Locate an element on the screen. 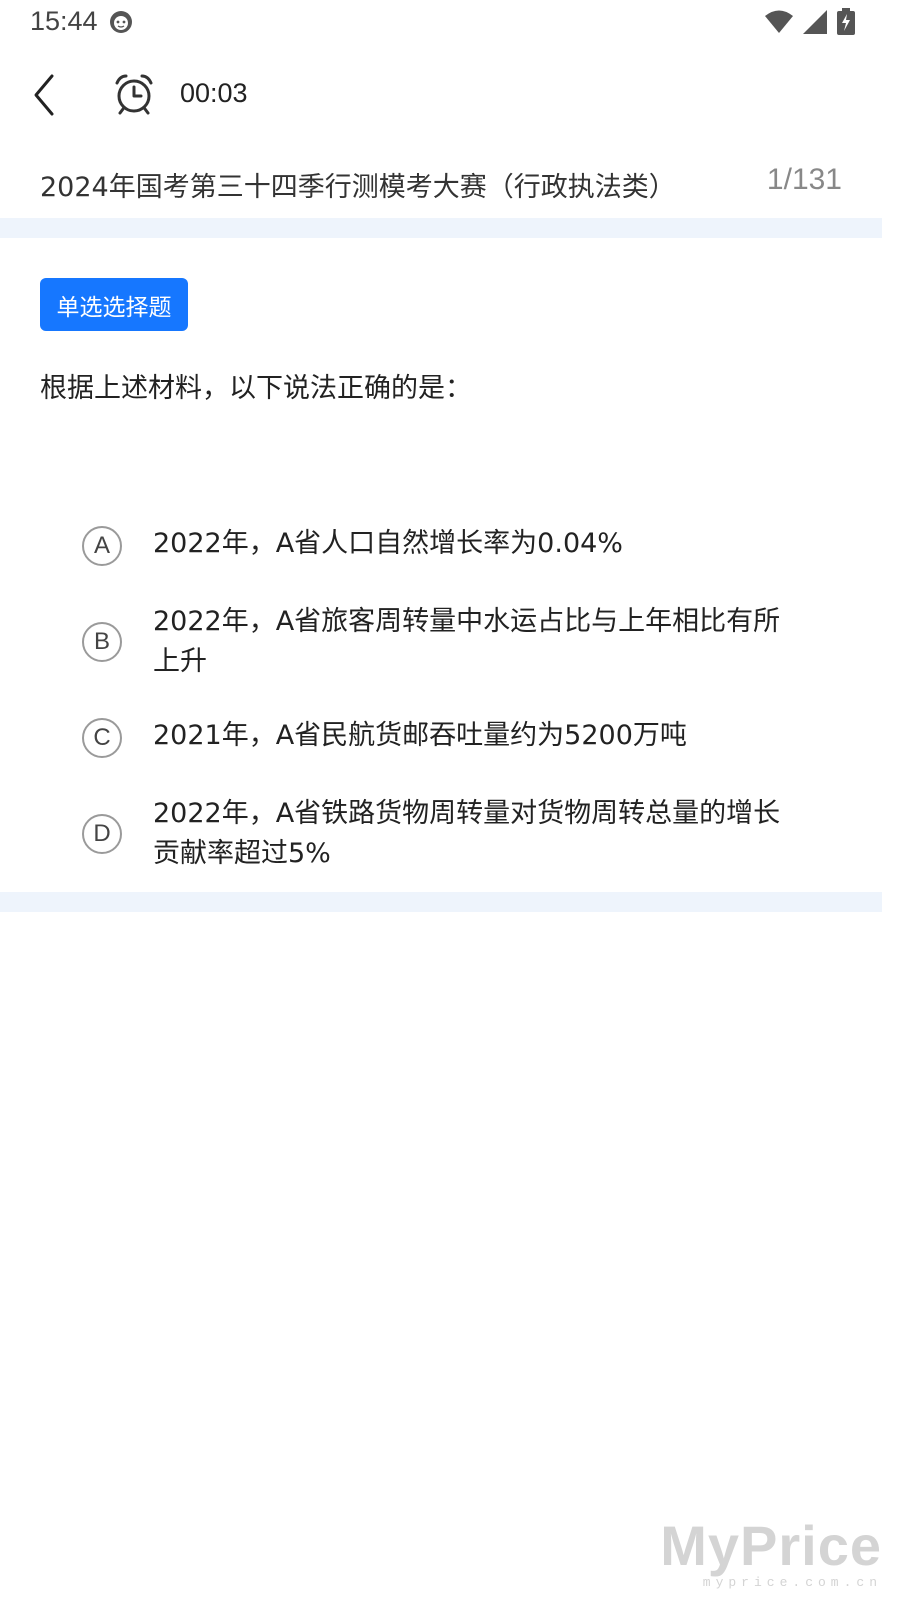 The height and width of the screenshot is (1600, 900). timer-display: 00:03 is located at coordinates (214, 93).